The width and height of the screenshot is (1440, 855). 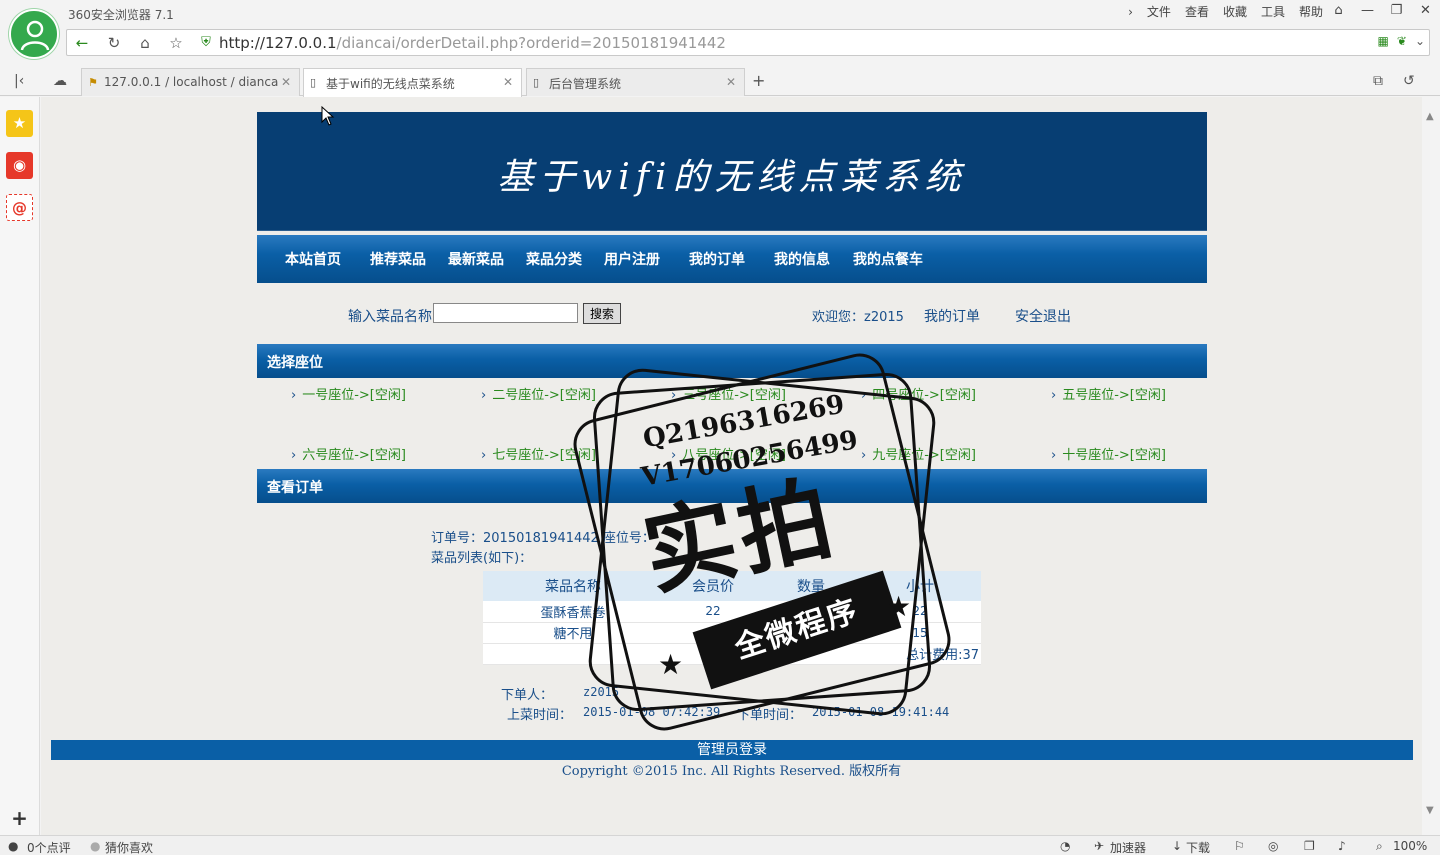 What do you see at coordinates (328, 116) in the screenshot?
I see `mouse-cursor-icon` at bounding box center [328, 116].